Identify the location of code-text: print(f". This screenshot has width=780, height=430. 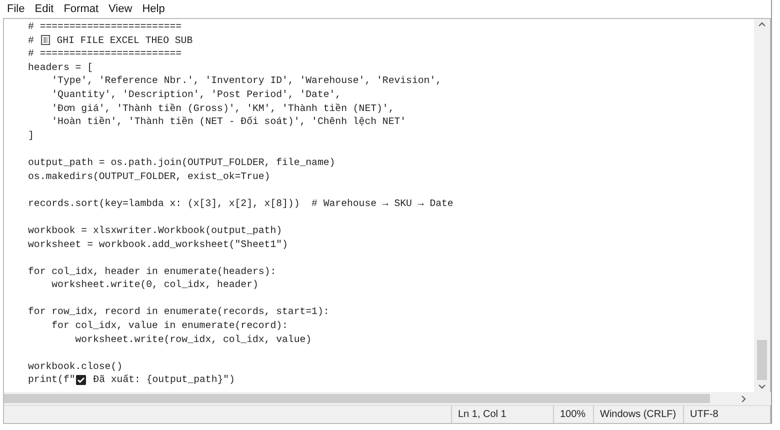
(52, 380).